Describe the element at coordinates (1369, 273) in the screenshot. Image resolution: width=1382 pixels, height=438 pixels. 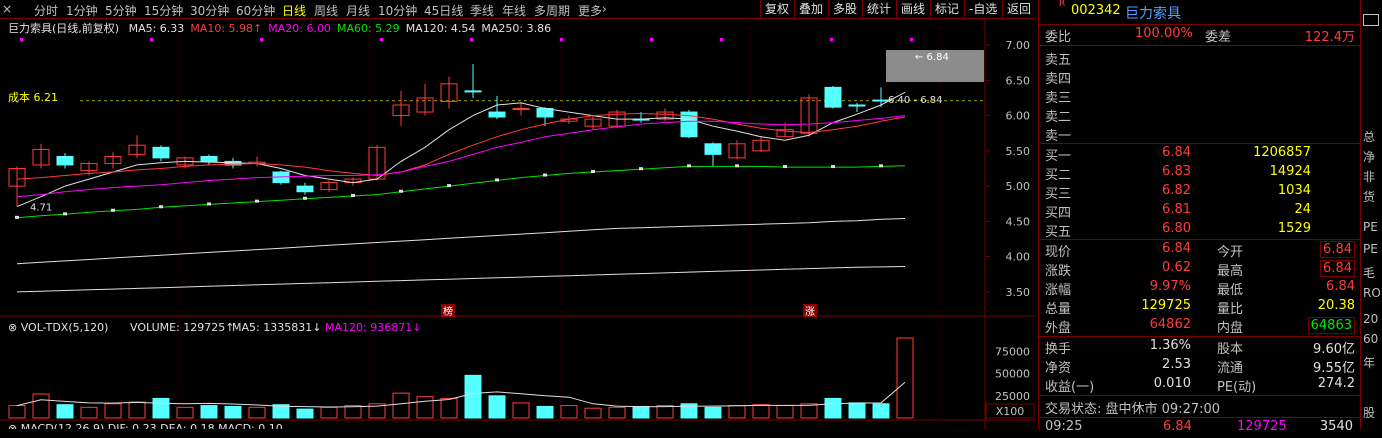
I see `side-item: 毛` at that location.